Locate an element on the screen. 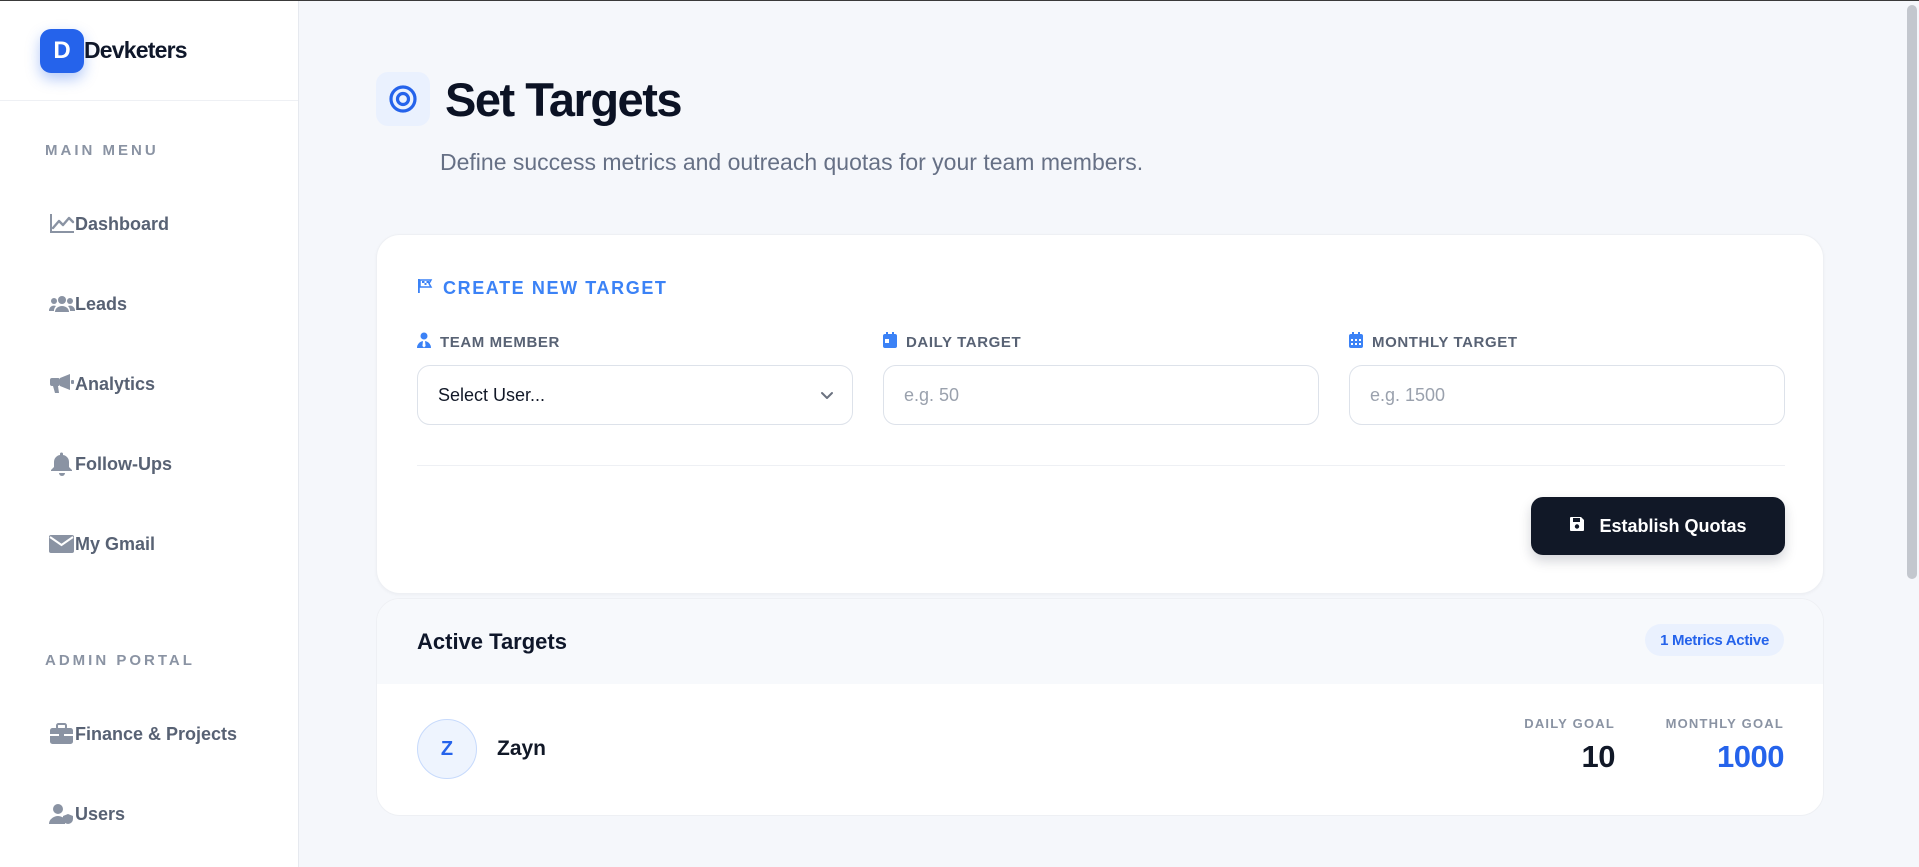  scrollbar is located at coordinates (1912, 434).